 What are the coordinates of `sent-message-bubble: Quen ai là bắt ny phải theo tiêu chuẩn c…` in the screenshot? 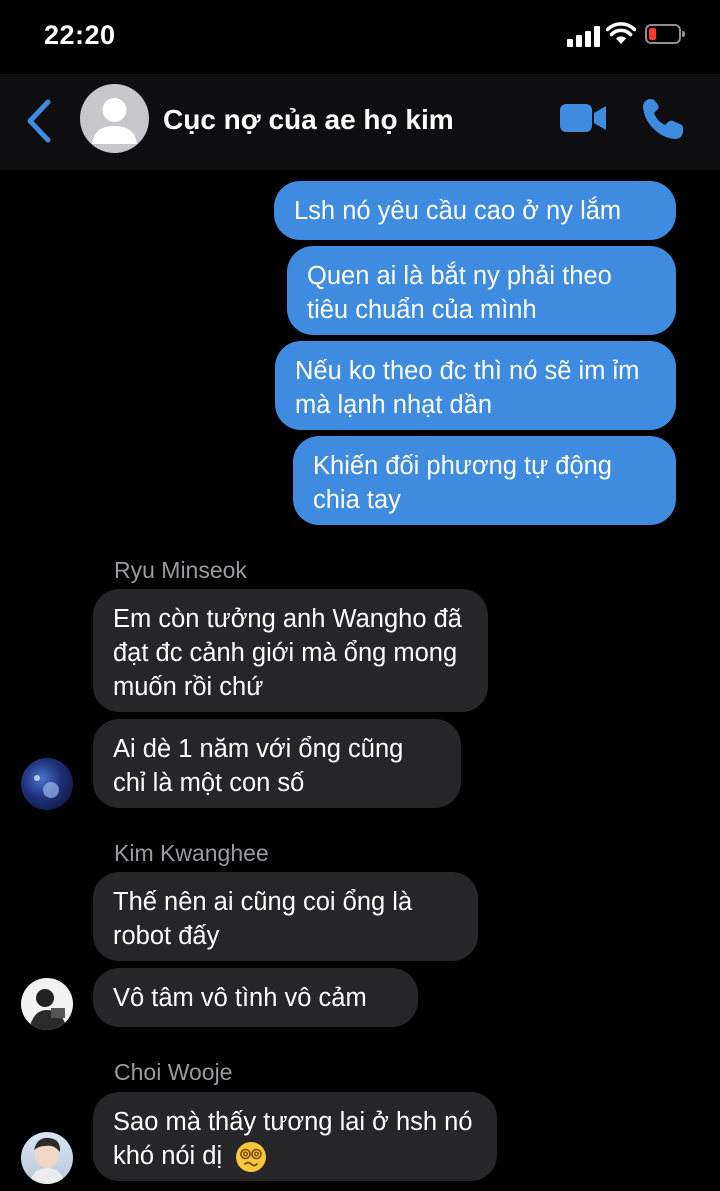 It's located at (481, 290).